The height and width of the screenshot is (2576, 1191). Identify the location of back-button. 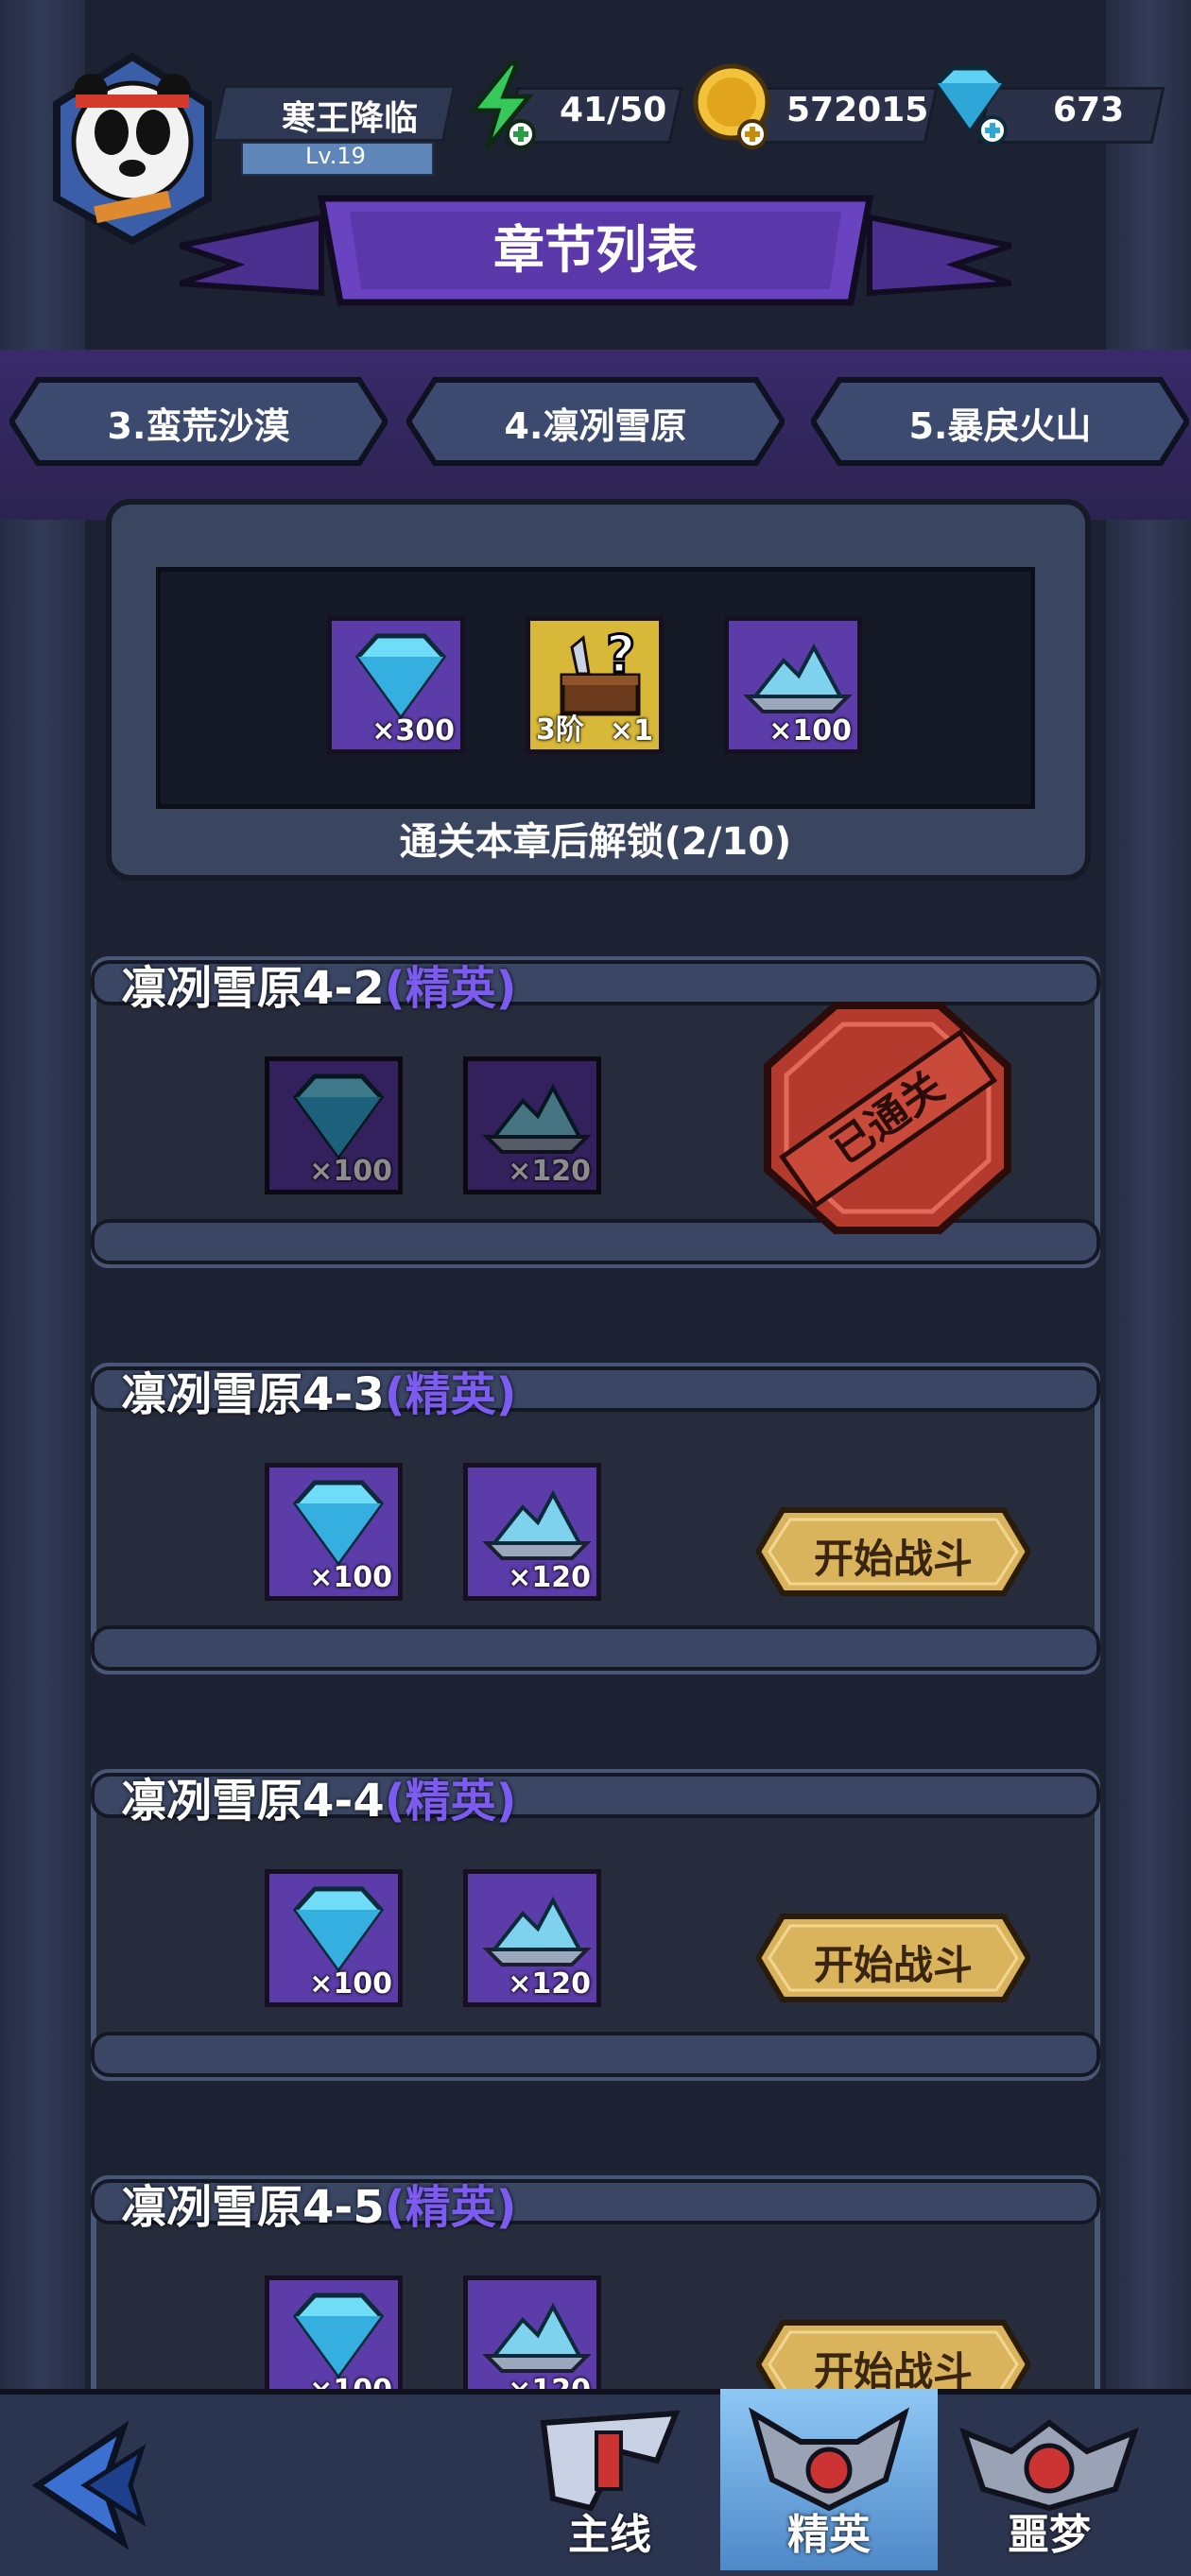
(94, 2487).